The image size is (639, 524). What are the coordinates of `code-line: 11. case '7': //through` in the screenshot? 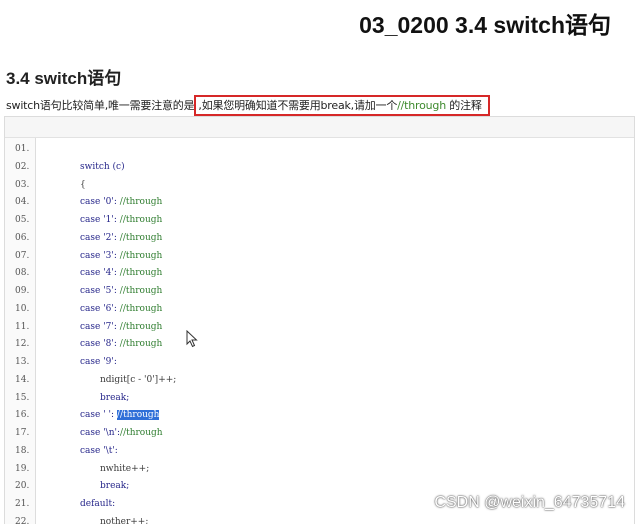 It's located at (319, 328).